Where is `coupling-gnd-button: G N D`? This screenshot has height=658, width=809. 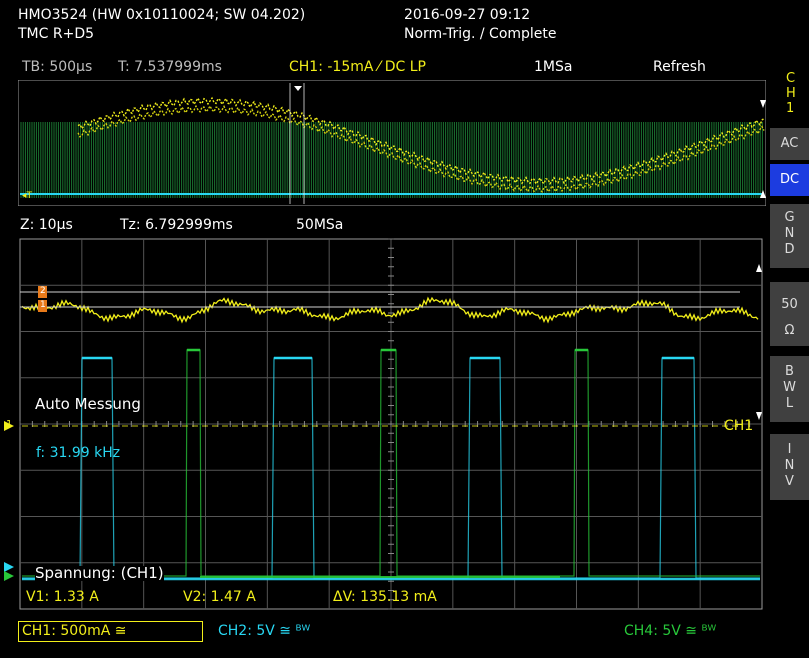
coupling-gnd-button: G N D is located at coordinates (789, 236).